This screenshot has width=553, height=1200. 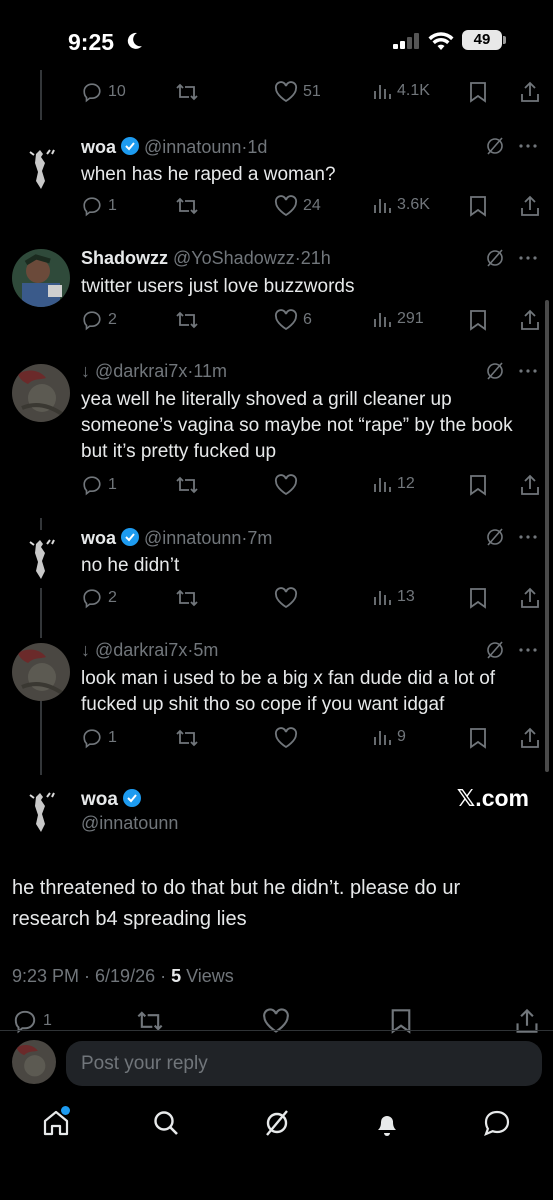 I want to click on views-button: 12, so click(x=393, y=484).